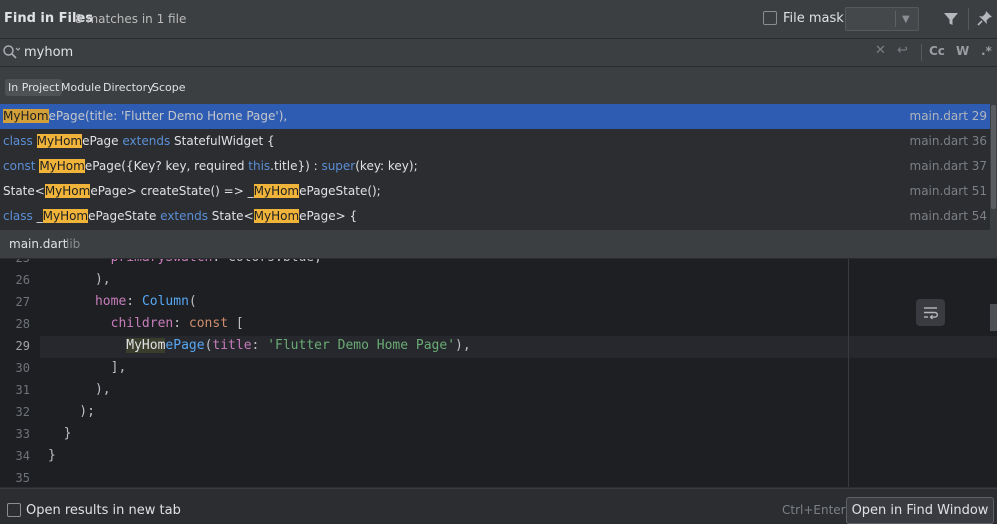  What do you see at coordinates (985, 18) in the screenshot?
I see `pin-icon` at bounding box center [985, 18].